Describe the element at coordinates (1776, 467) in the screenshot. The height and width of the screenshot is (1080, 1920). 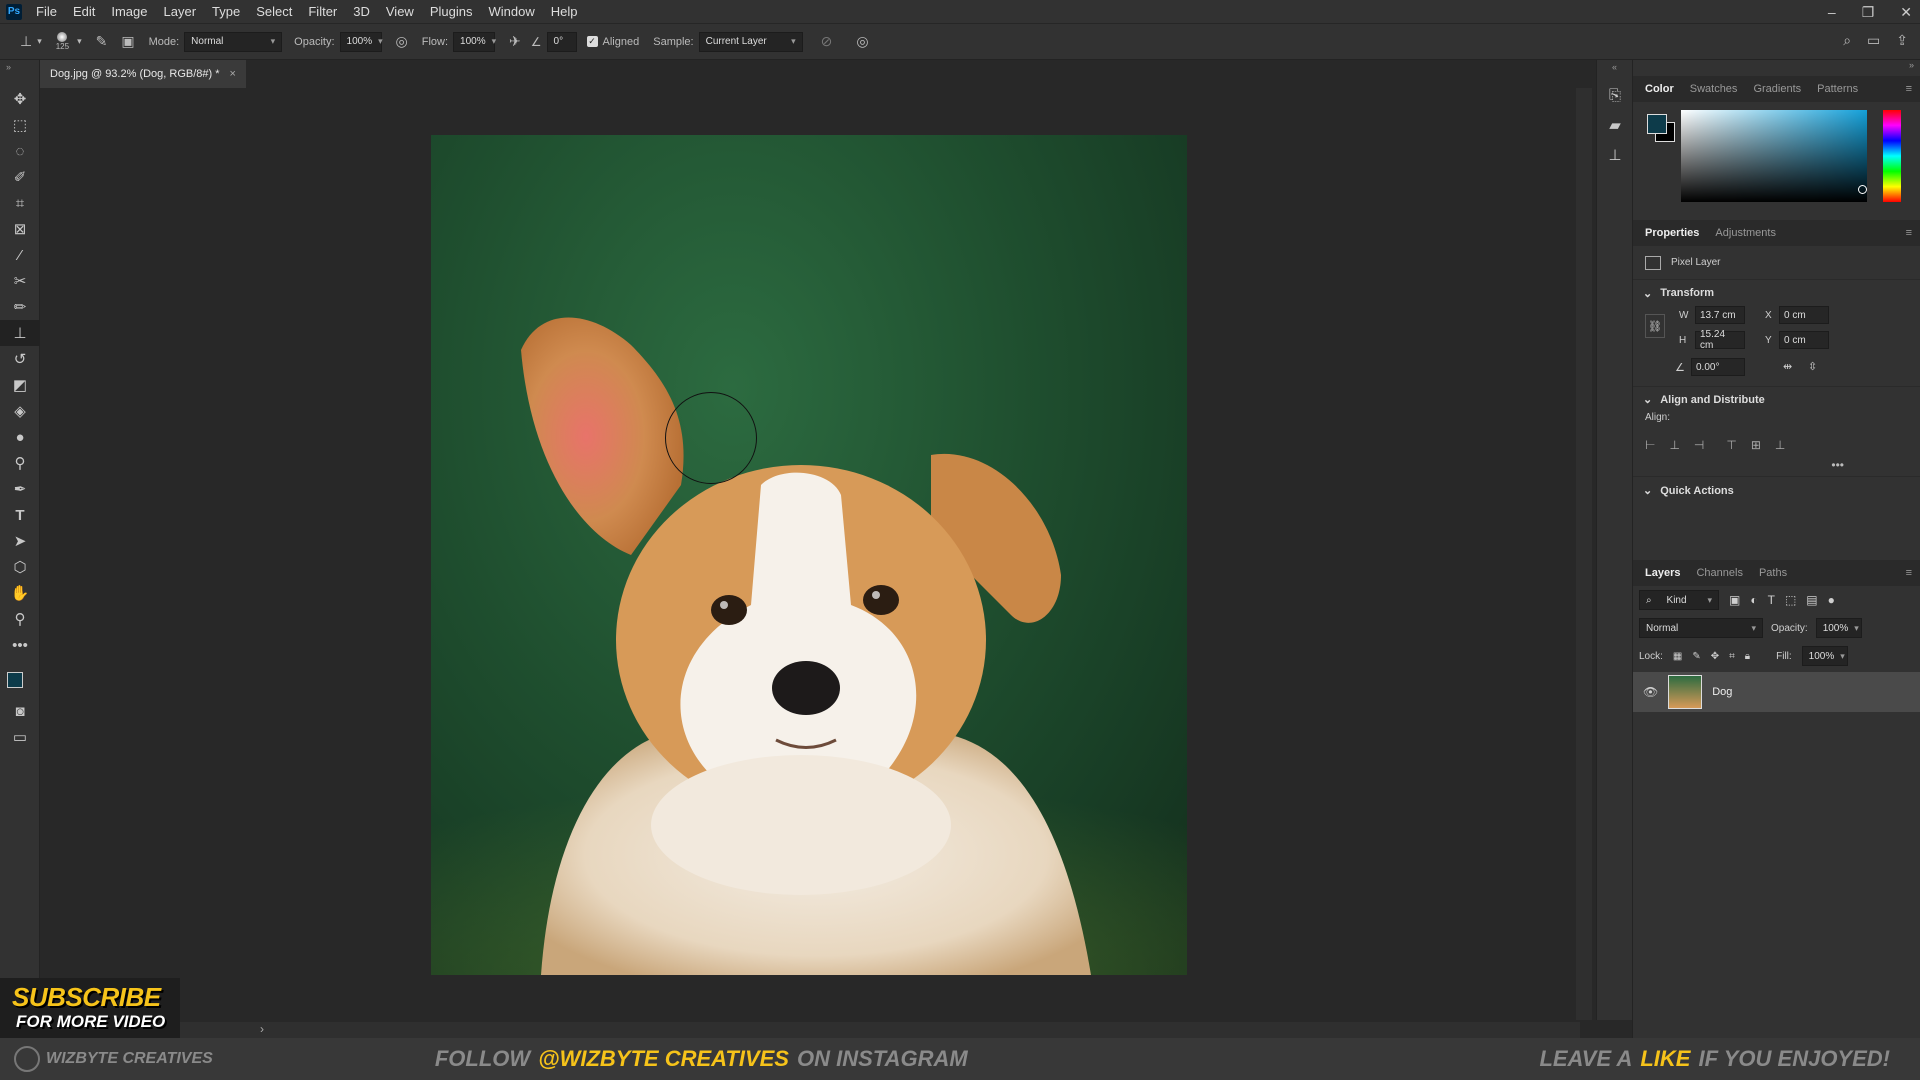
I see `more-options-icon: •••` at that location.